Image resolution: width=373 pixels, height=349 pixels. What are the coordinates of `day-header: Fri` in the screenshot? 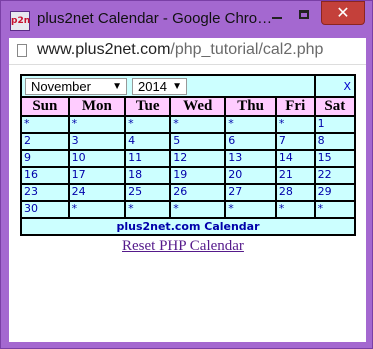 It's located at (295, 106).